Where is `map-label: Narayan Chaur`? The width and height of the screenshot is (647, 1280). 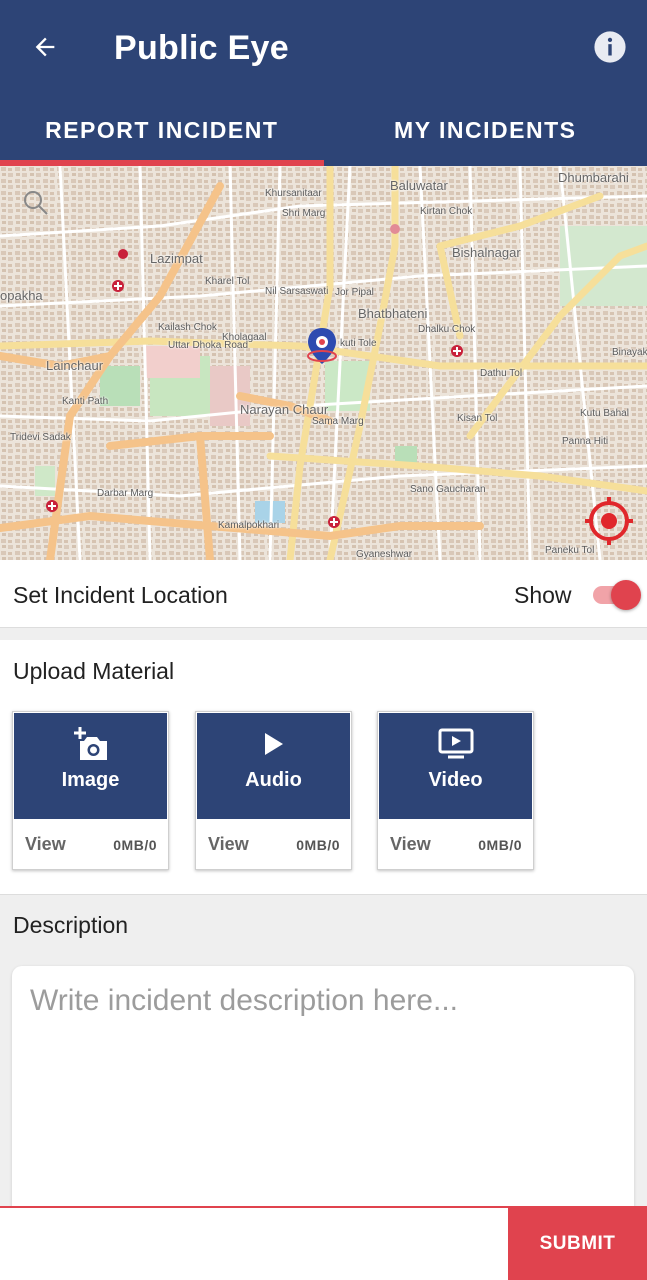
map-label: Narayan Chaur is located at coordinates (284, 409).